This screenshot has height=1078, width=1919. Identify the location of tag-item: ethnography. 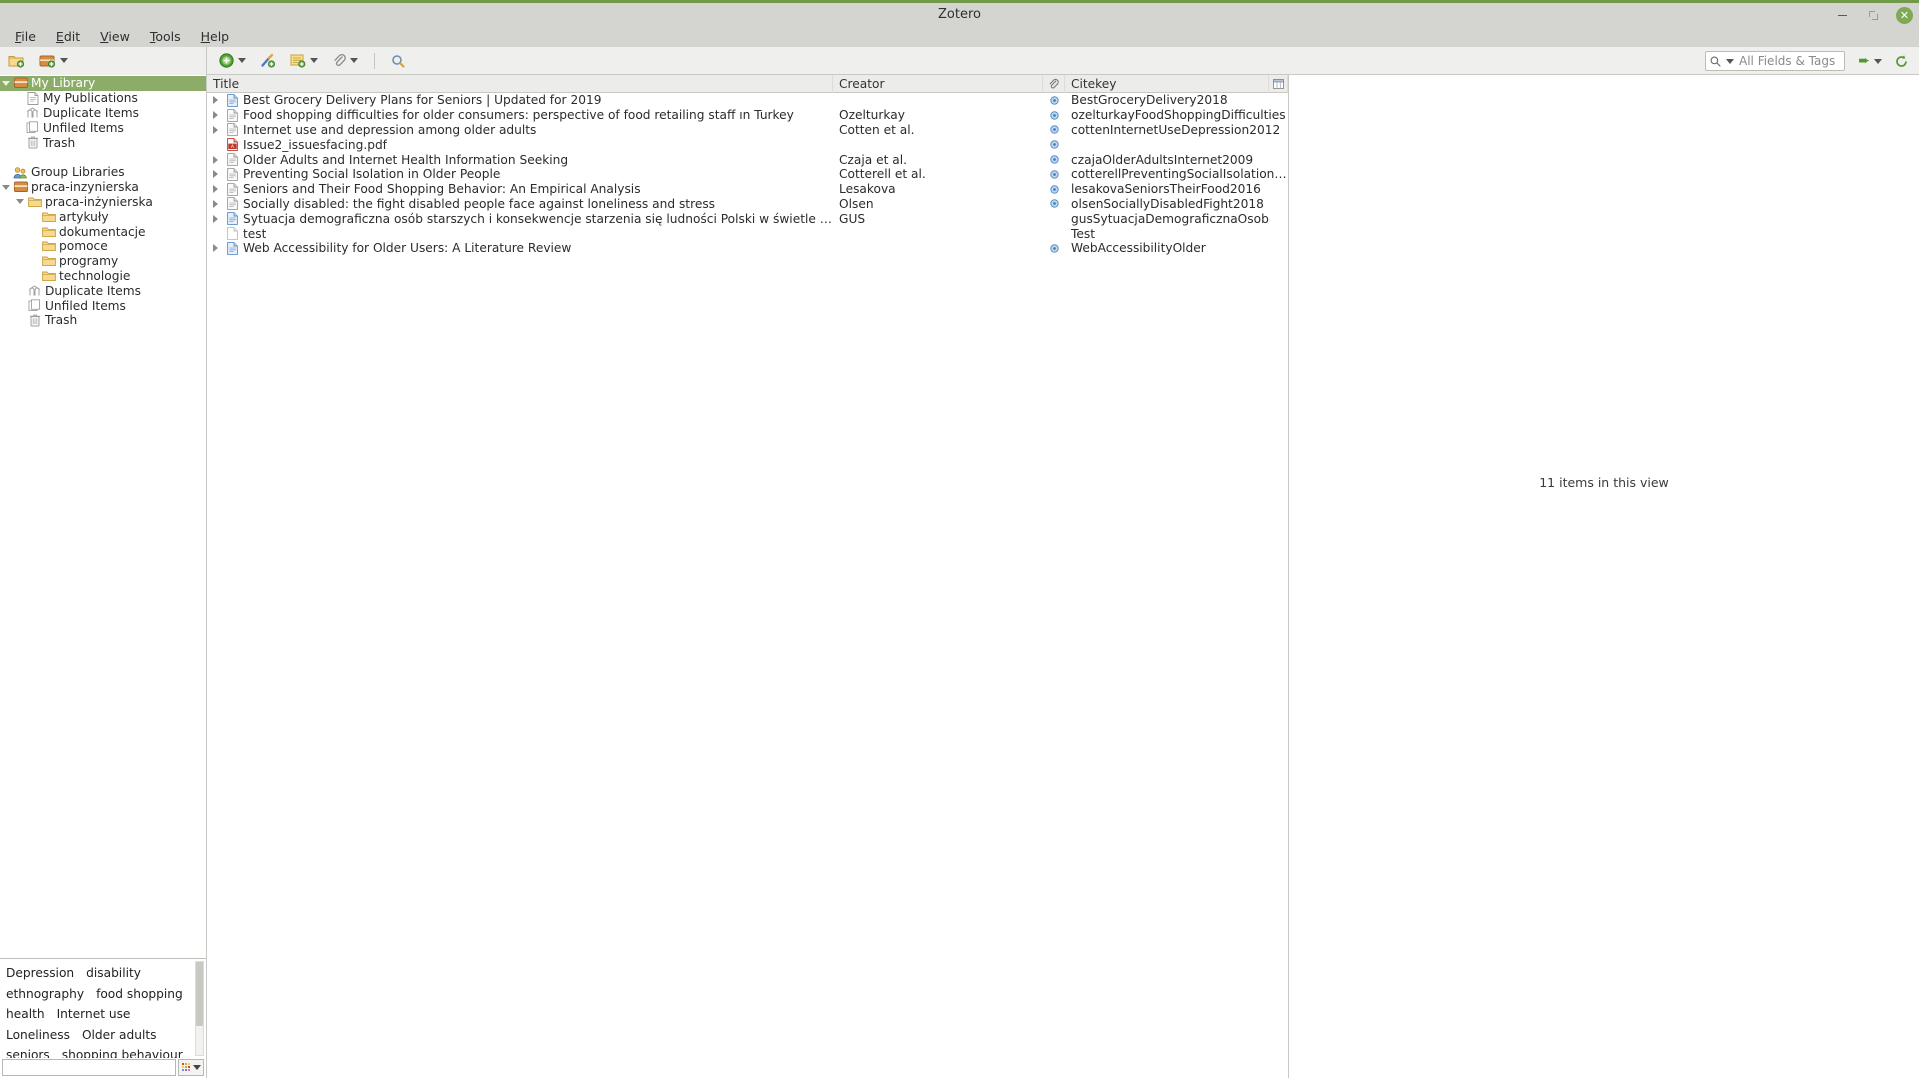
(45, 995).